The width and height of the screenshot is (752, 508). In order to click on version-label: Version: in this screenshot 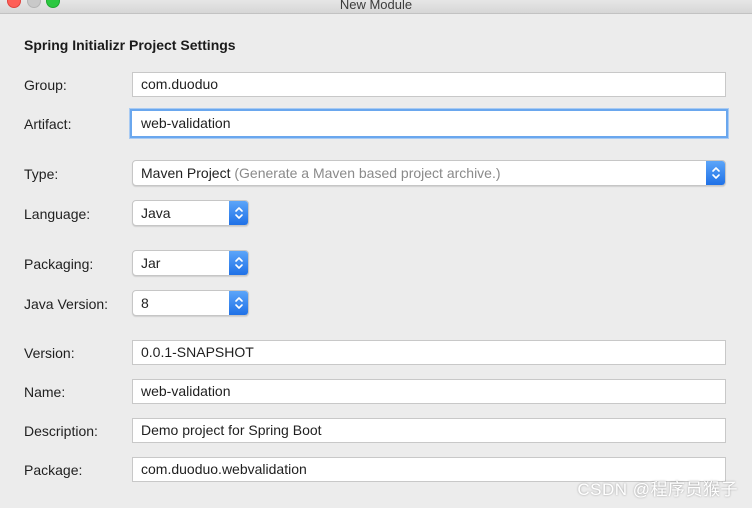, I will do `click(49, 353)`.